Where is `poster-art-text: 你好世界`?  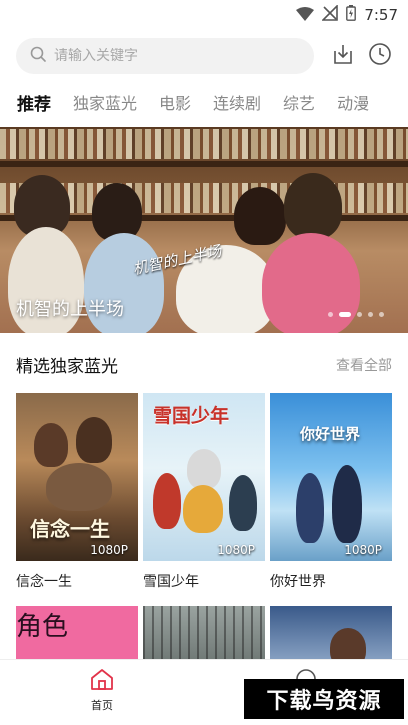
poster-art-text: 你好世界 is located at coordinates (330, 434).